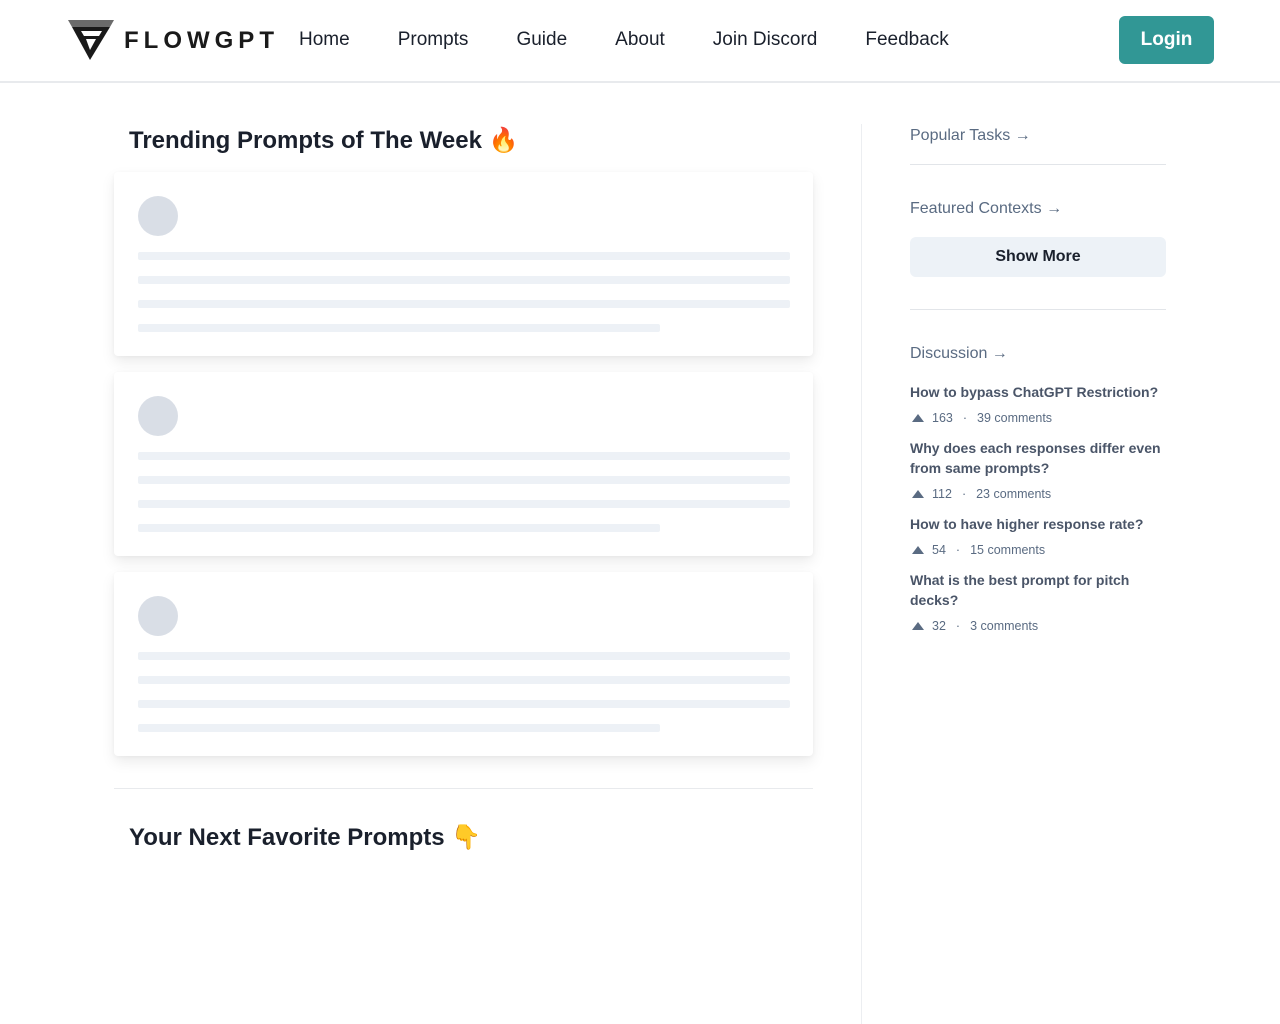  I want to click on column-divider, so click(861, 574).